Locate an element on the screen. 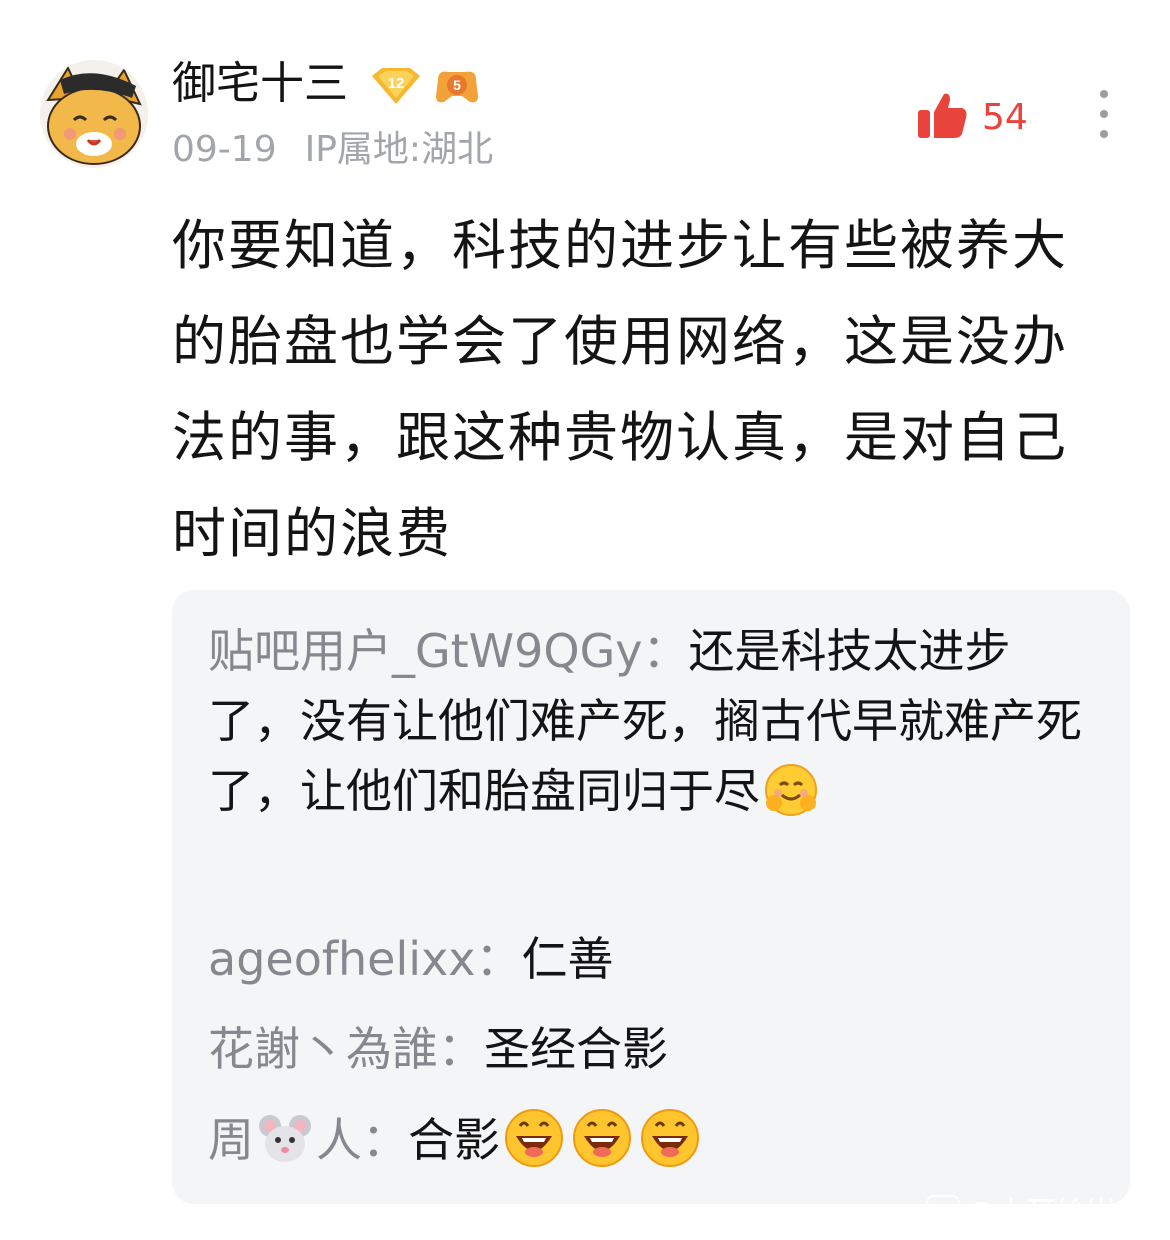 Image resolution: width=1170 pixels, height=1240 pixels. level-badge-icon: 12 is located at coordinates (396, 86).